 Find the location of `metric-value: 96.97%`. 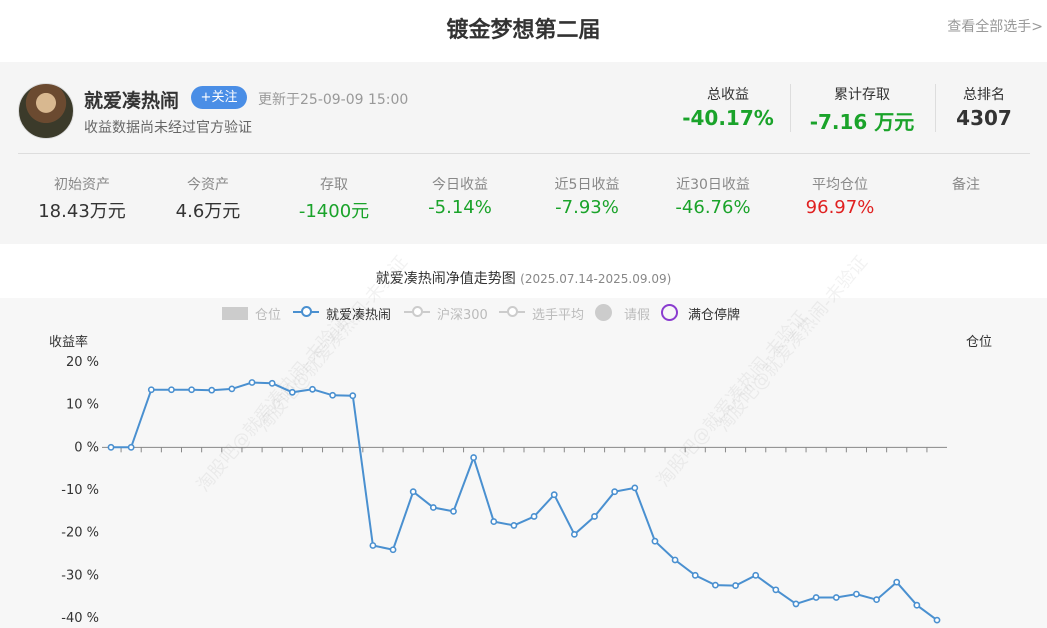

metric-value: 96.97% is located at coordinates (840, 207).